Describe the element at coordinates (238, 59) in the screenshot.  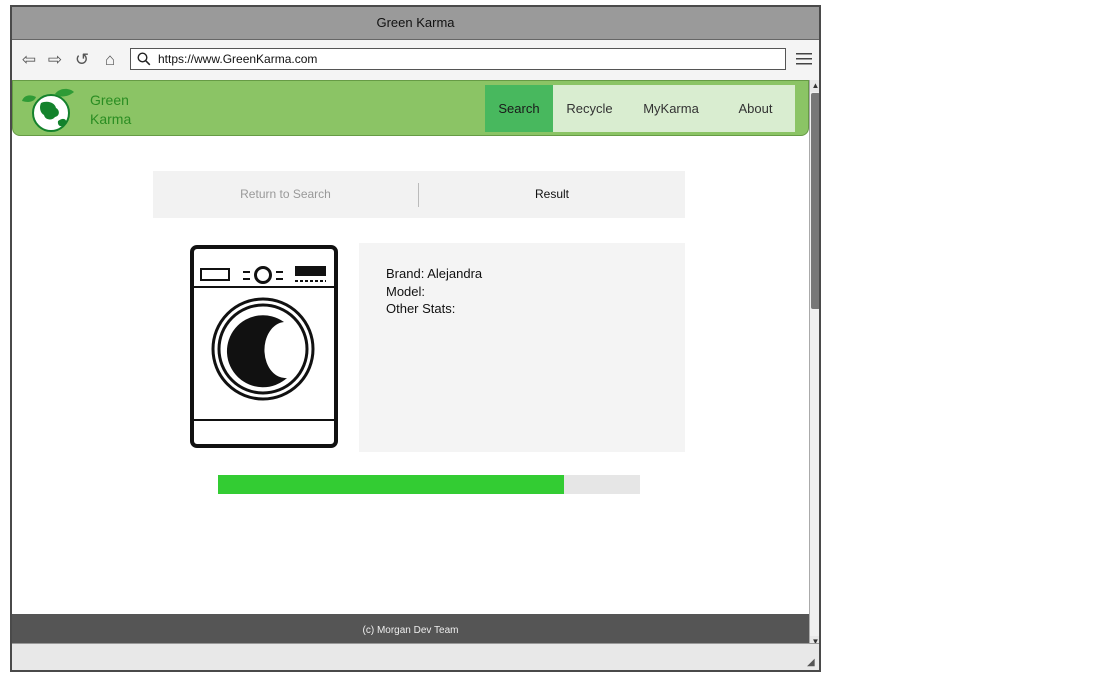
I see `url-text: https://www.GreenKarma.com` at that location.